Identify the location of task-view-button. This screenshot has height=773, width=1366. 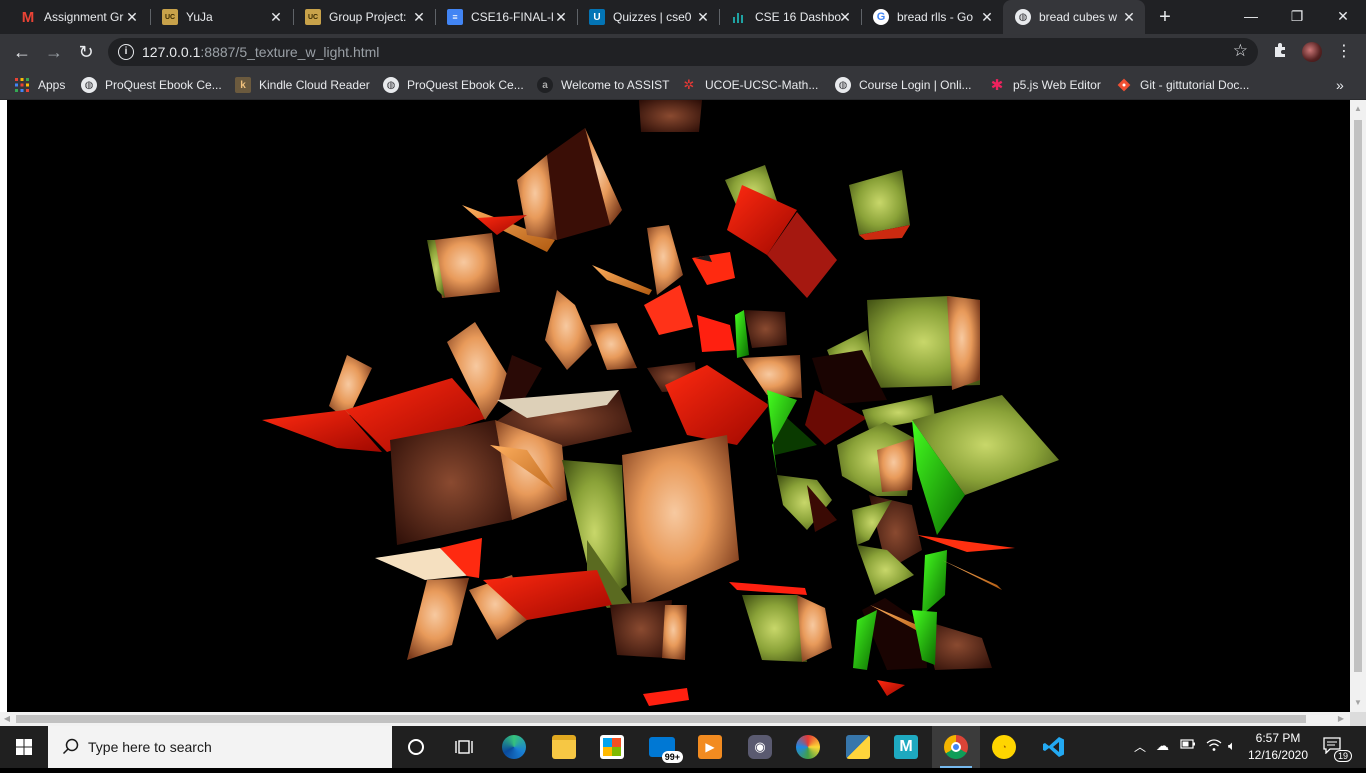
(464, 747).